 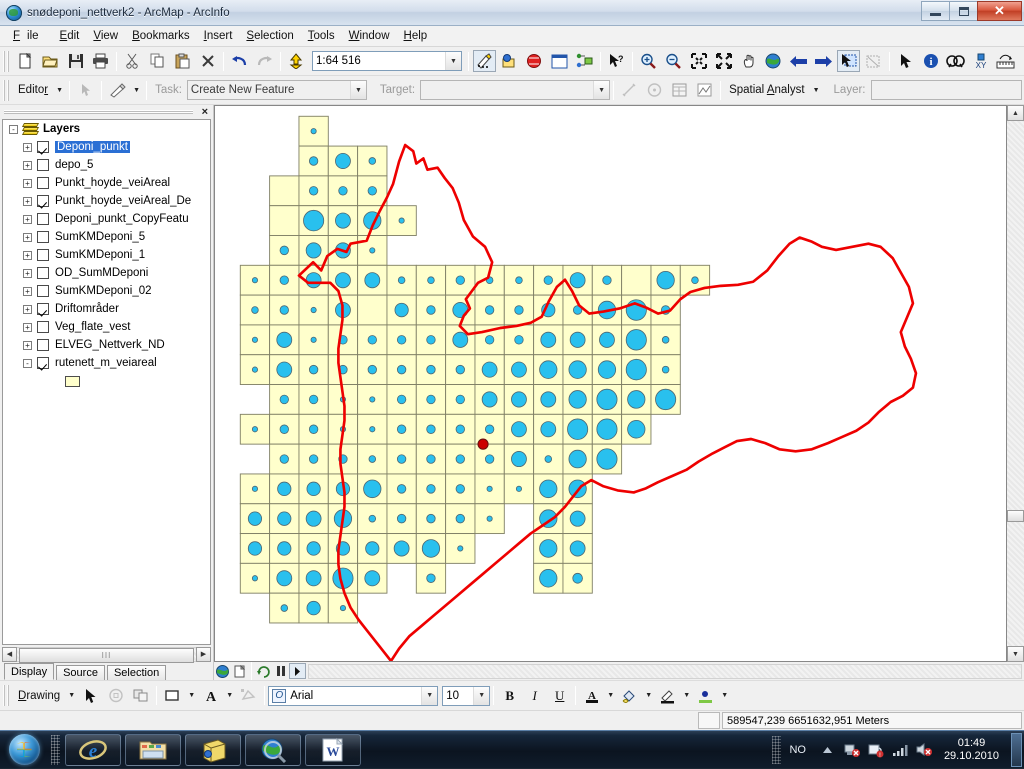 What do you see at coordinates (105, 36) in the screenshot?
I see `menu-item-view: View` at bounding box center [105, 36].